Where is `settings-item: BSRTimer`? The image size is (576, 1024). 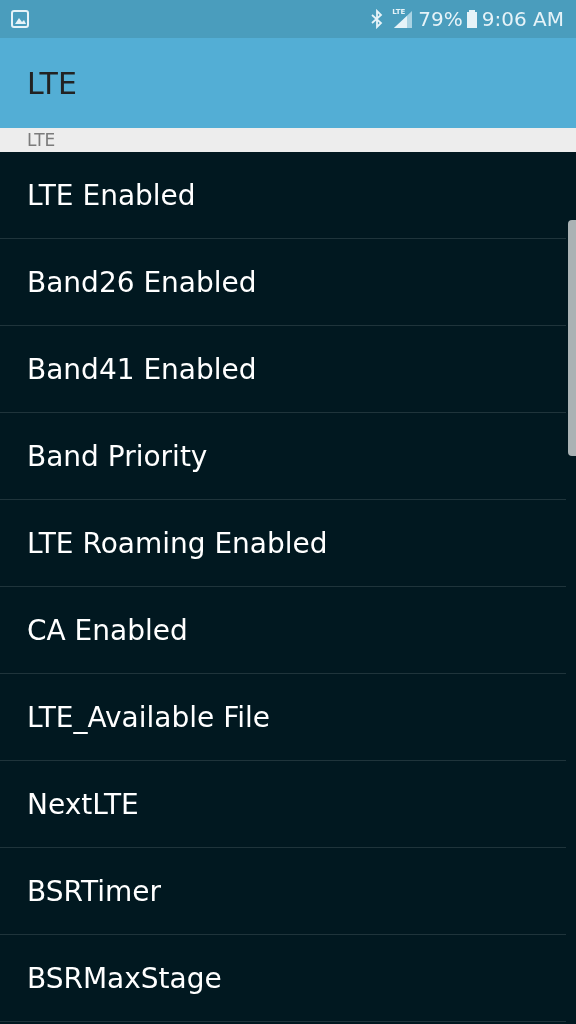
settings-item: BSRTimer is located at coordinates (283, 891).